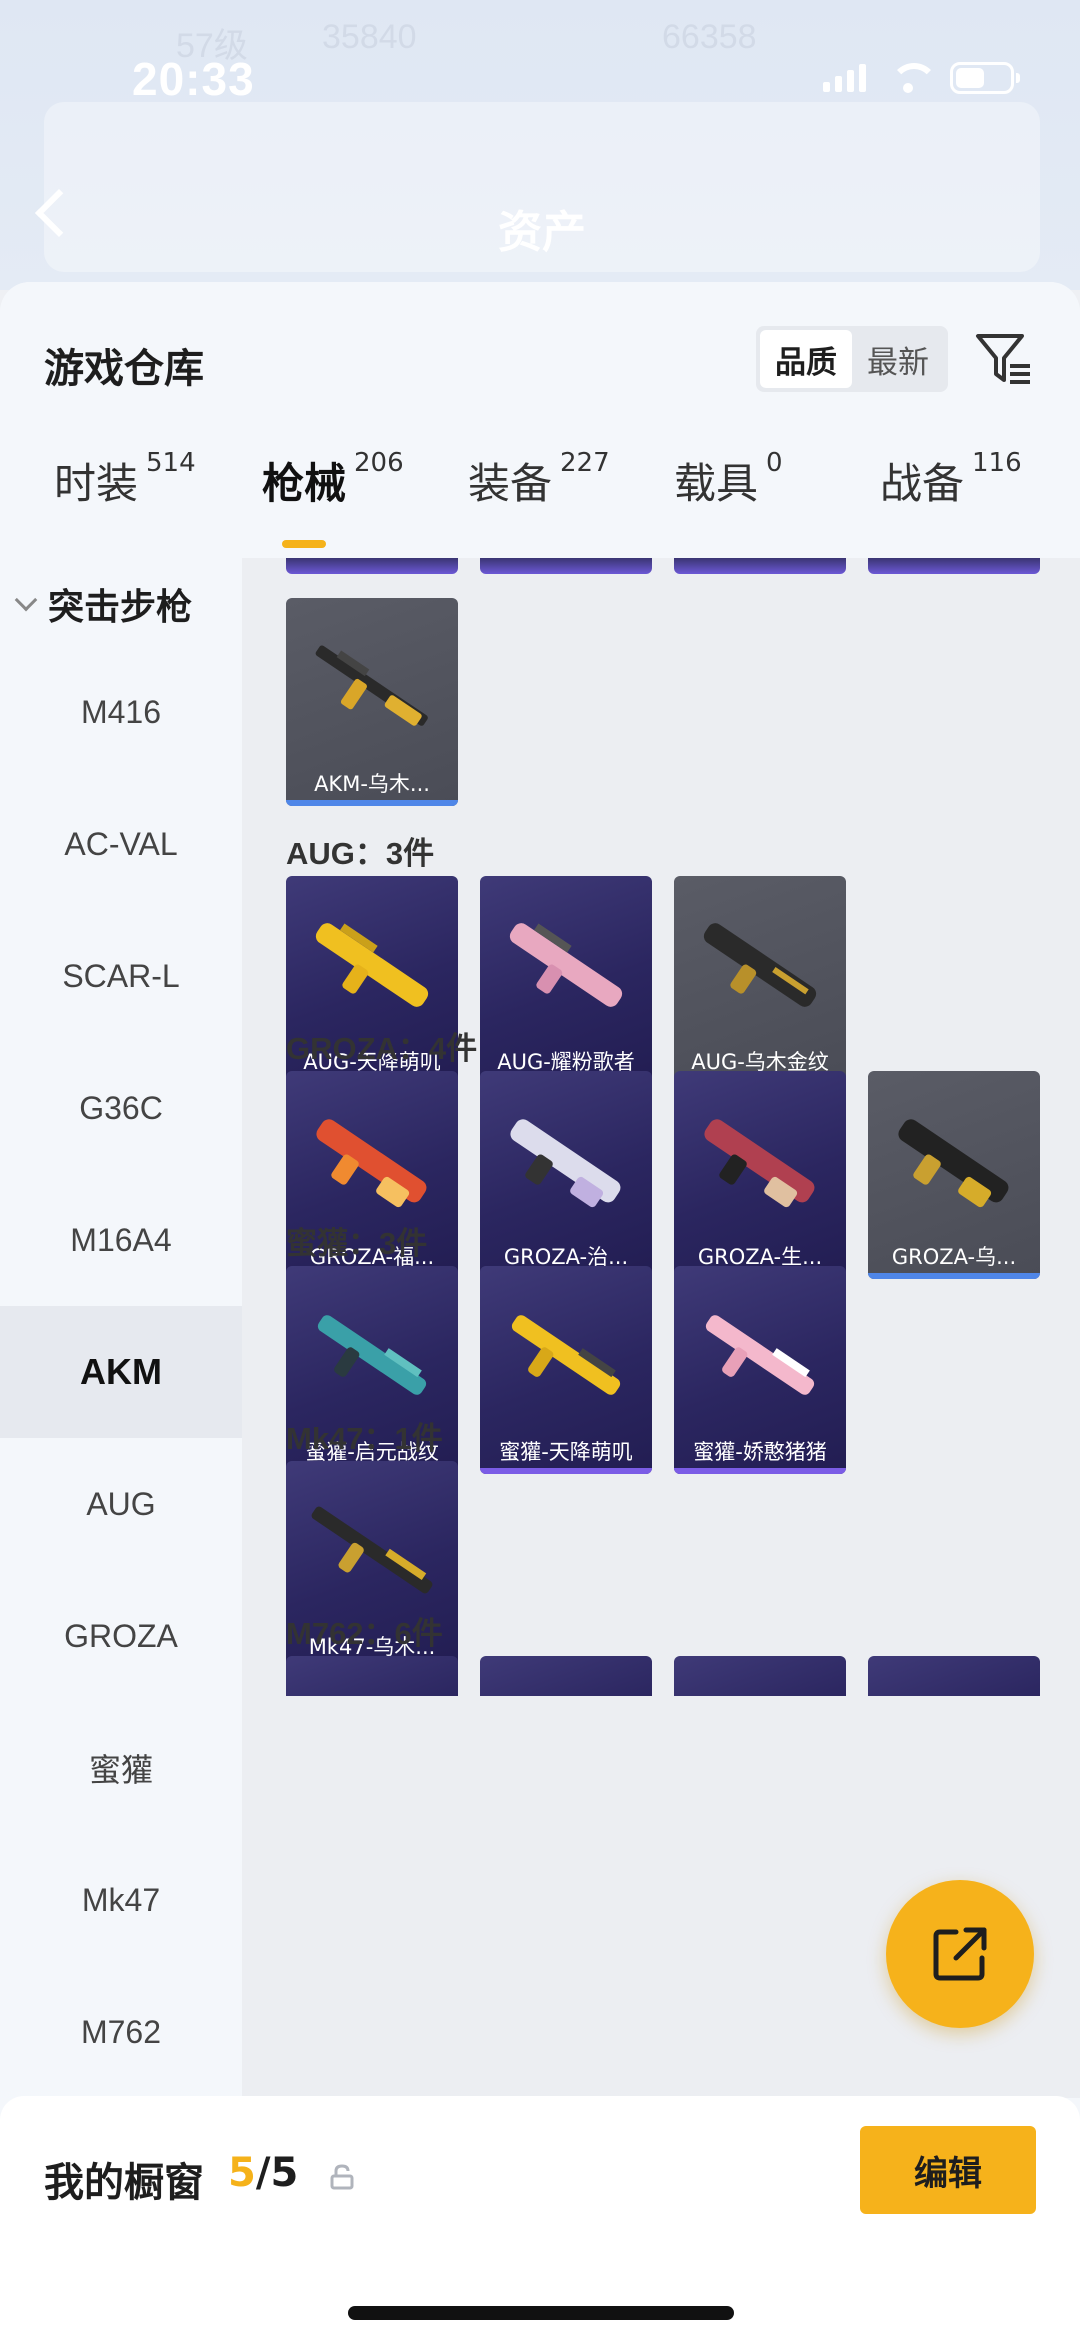 Image resolution: width=1080 pixels, height=2341 pixels. Describe the element at coordinates (304, 544) in the screenshot. I see `active-tab-indicator` at that location.